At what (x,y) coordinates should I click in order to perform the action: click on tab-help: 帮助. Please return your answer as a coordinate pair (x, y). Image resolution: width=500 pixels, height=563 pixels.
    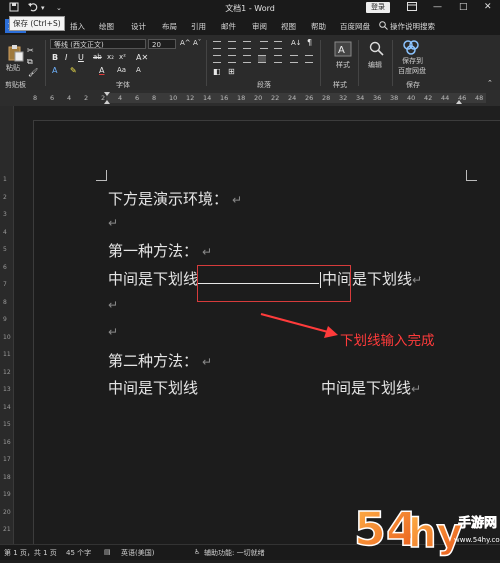
    Looking at the image, I should click on (318, 26).